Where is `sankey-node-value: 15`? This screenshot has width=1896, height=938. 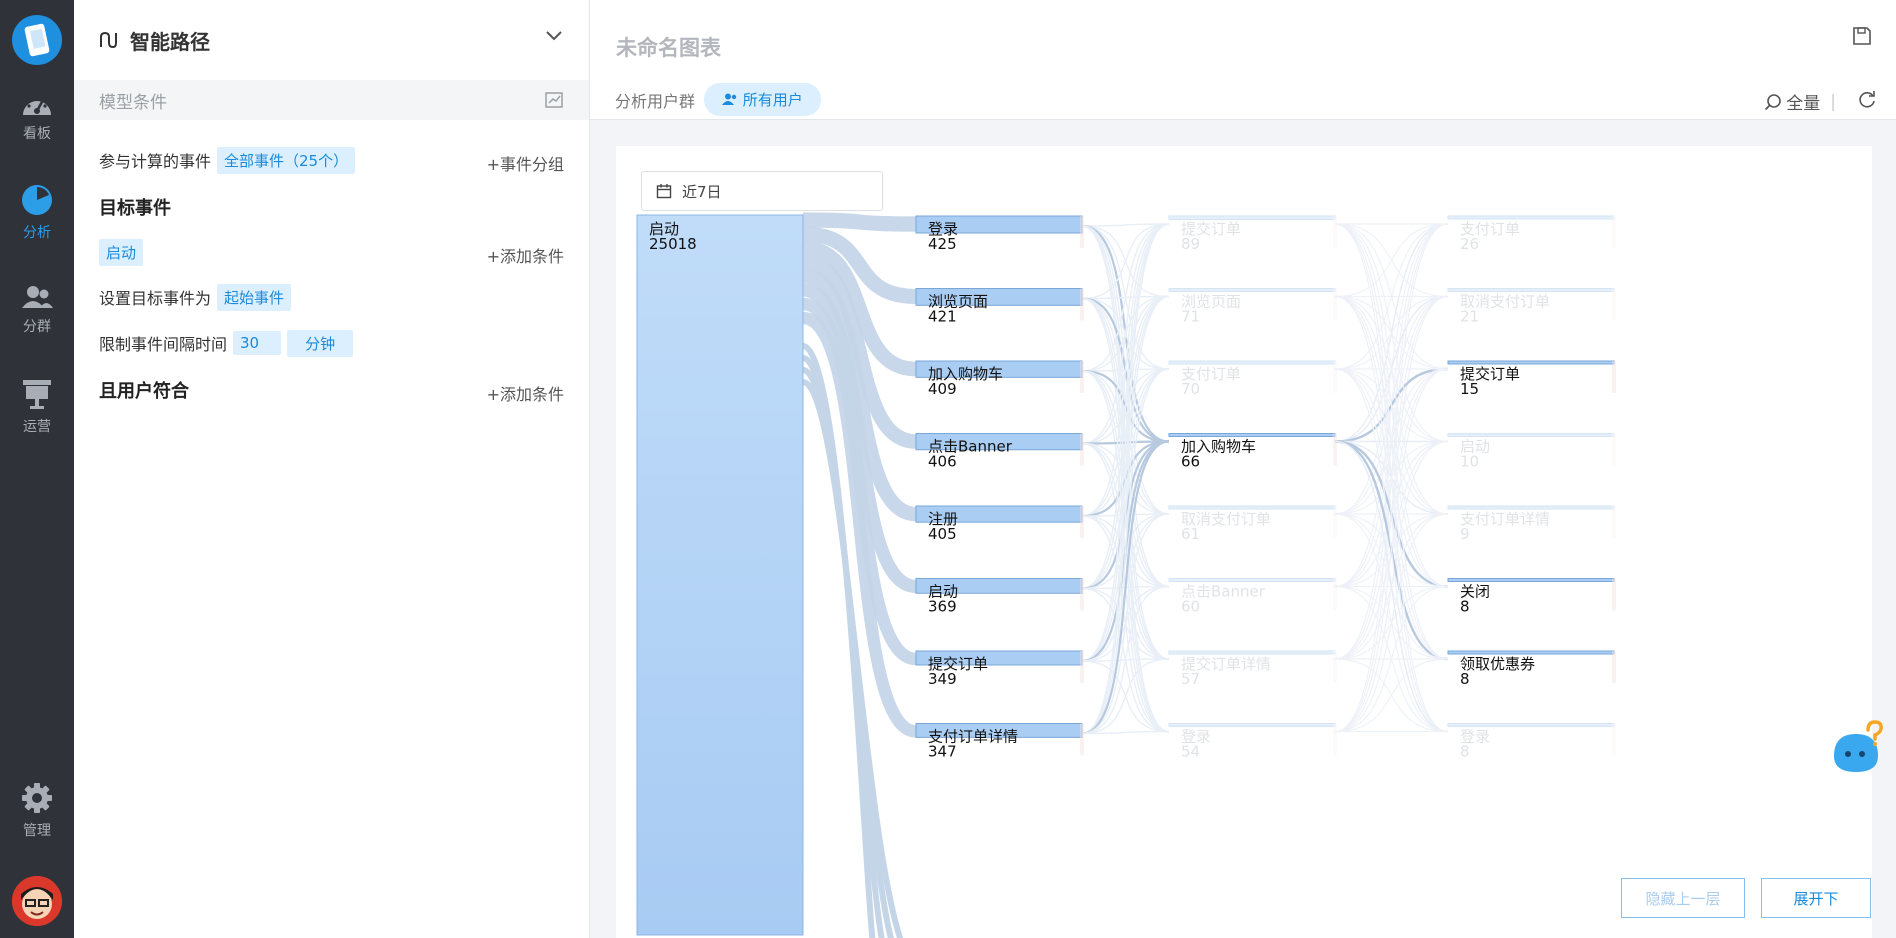 sankey-node-value: 15 is located at coordinates (1469, 389).